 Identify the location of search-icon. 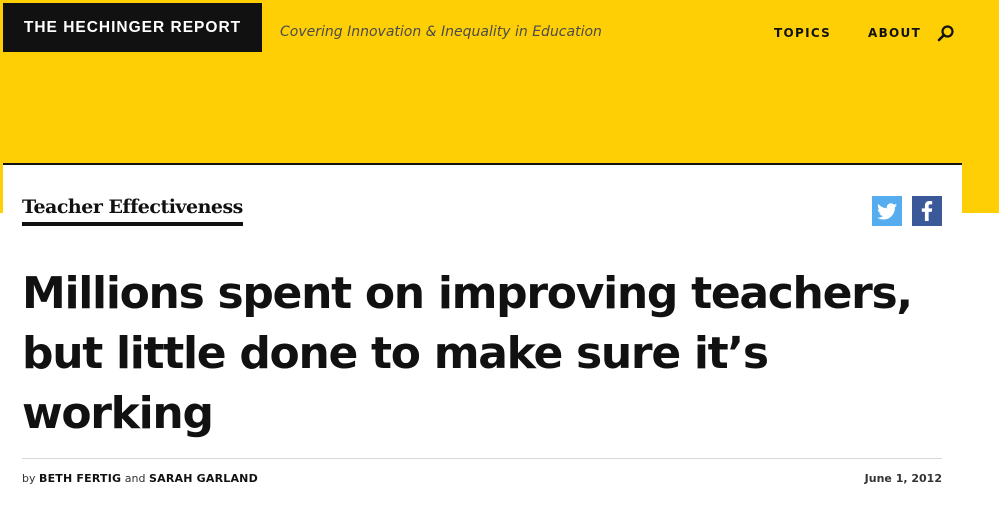
(945, 33).